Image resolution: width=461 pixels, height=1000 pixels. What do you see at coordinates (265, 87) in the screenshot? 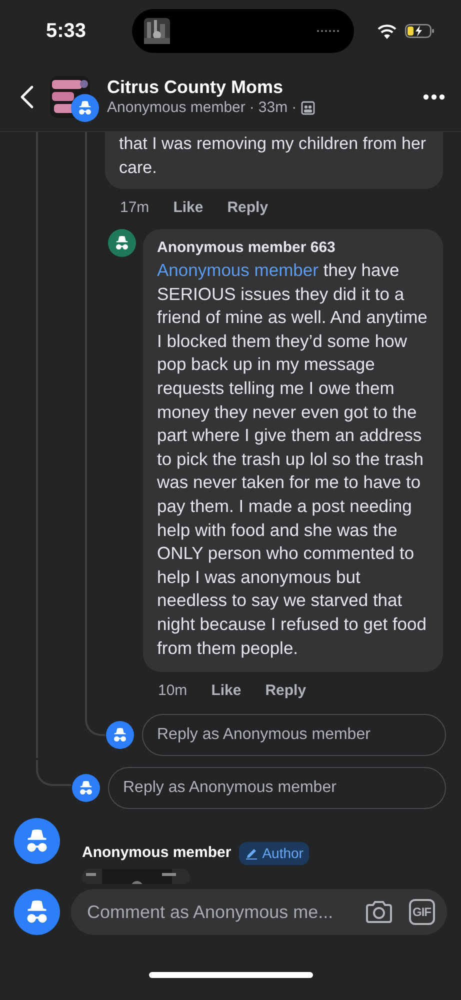
I see `group-title: Citrus County Moms` at bounding box center [265, 87].